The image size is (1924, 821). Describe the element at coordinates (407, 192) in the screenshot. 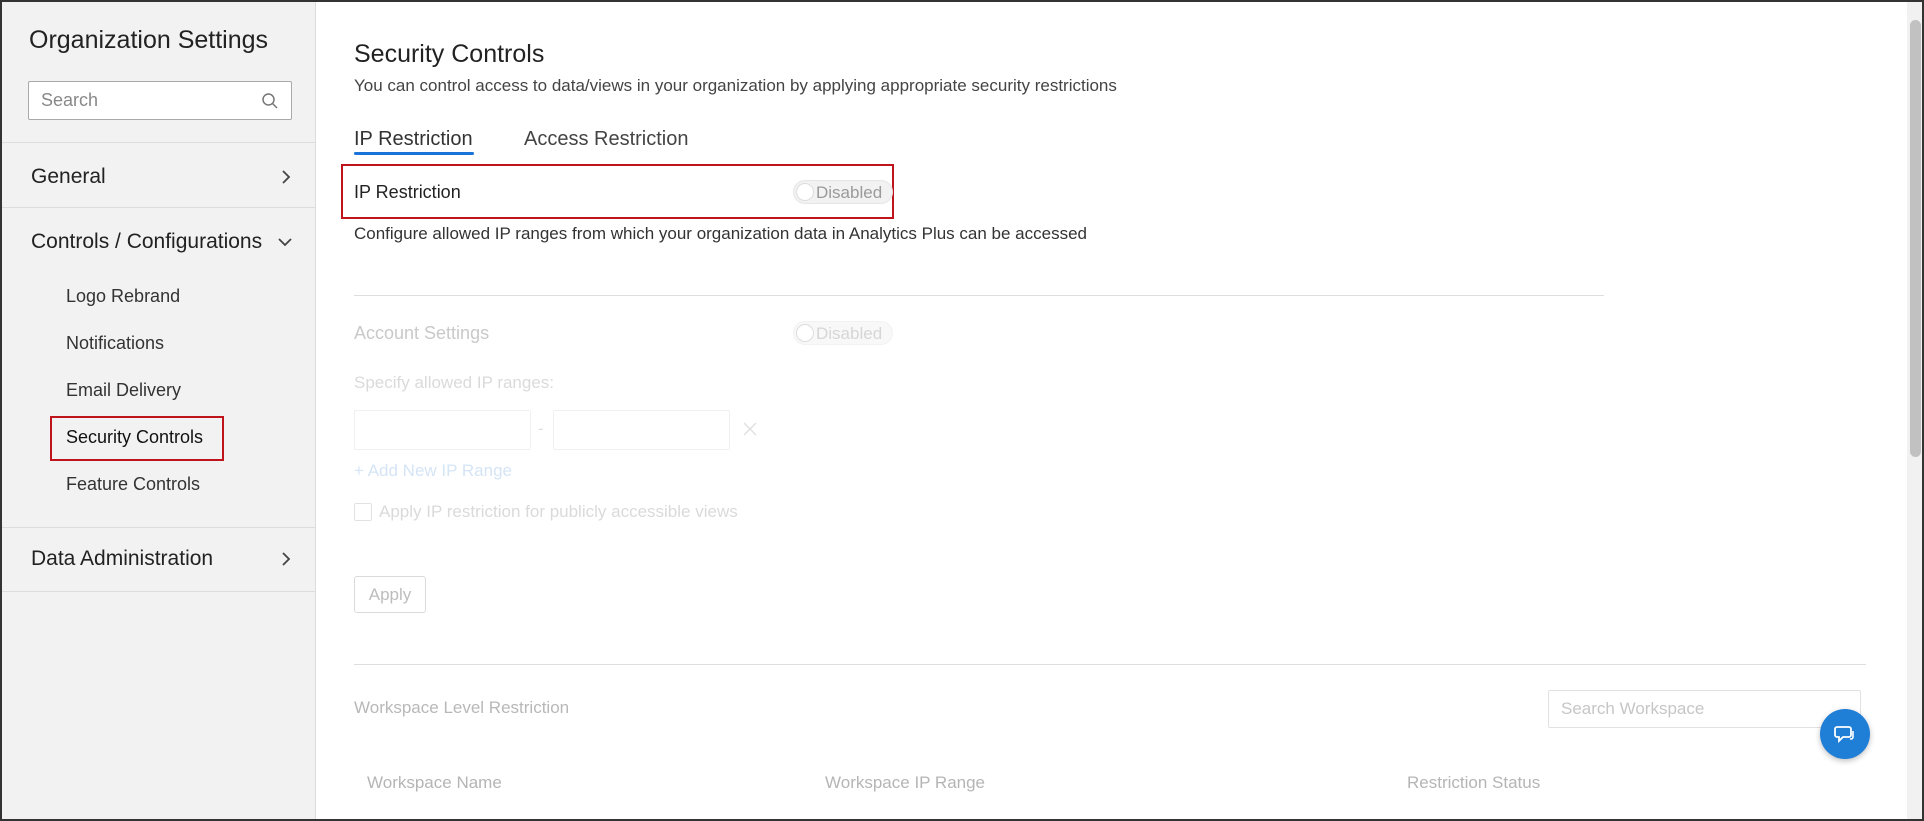

I see `ip-restriction-label: IP Restriction` at that location.